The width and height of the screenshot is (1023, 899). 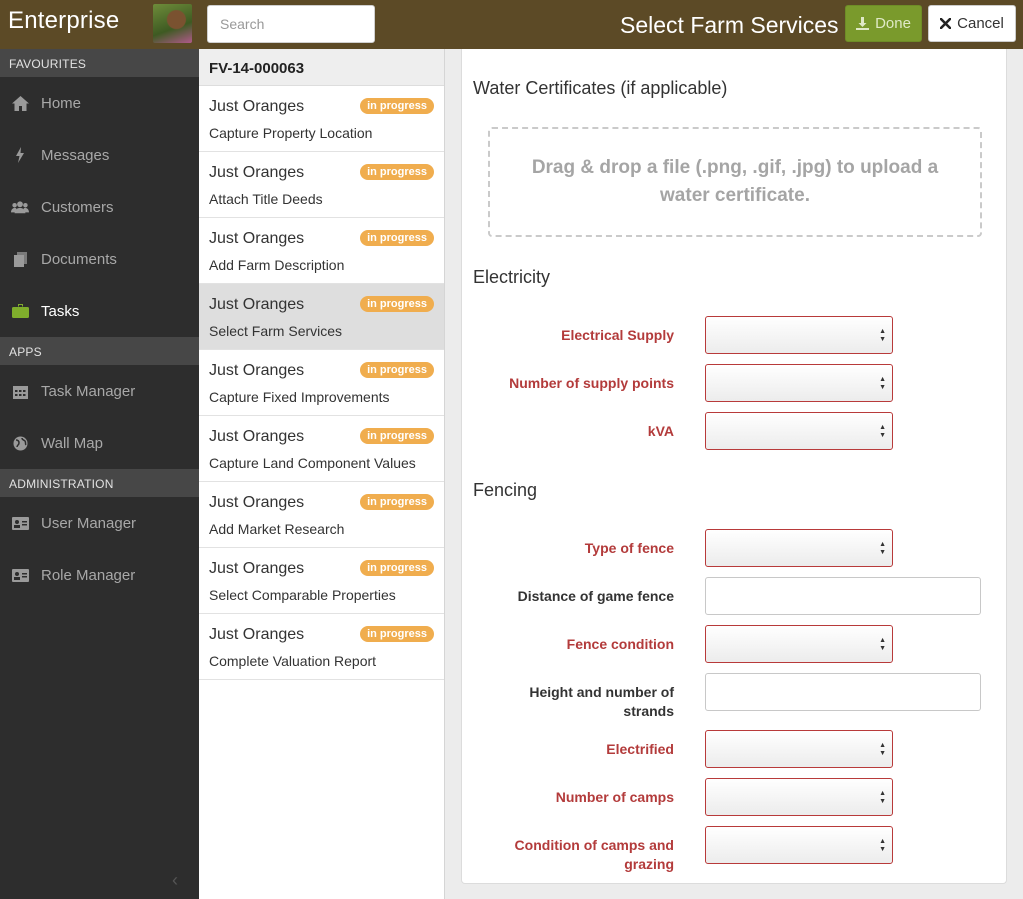 I want to click on sidebar-item-task-manager: Task Manager, so click(x=99, y=391).